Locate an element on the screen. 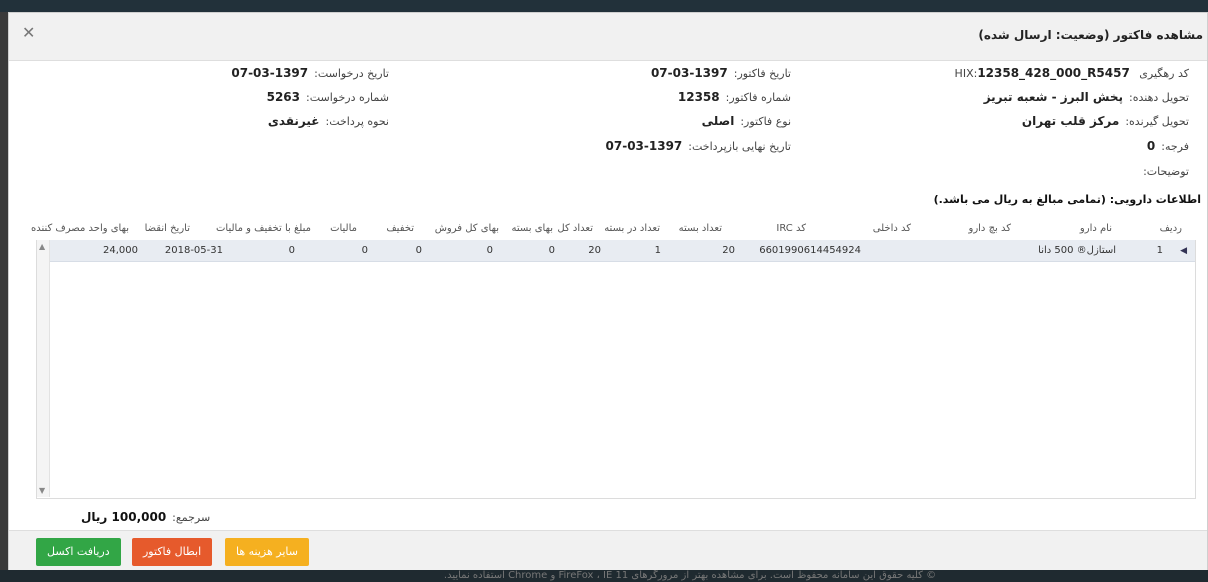 The image size is (1208, 582). request-number-label: شماره درخواست: is located at coordinates (347, 97).